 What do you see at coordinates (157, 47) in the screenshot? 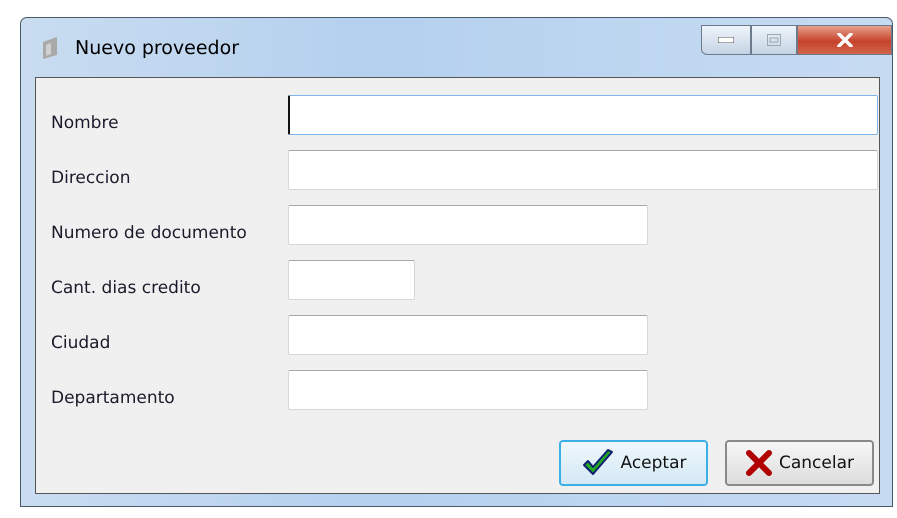
I see `window-title: Nuevo proveedor` at bounding box center [157, 47].